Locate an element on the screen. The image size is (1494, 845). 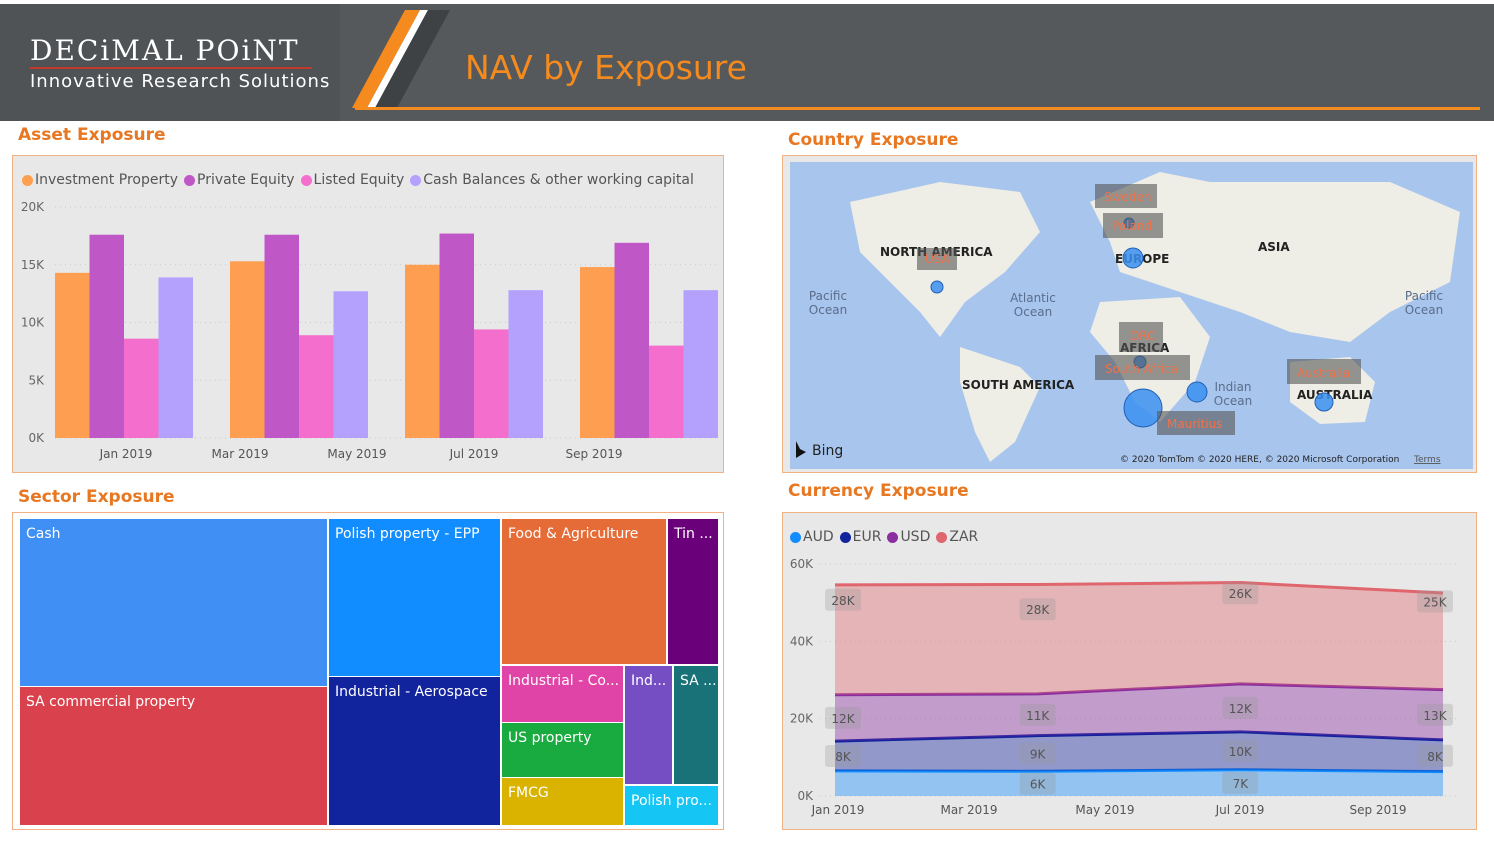
country-label-australia: Australia is located at coordinates (1323, 373).